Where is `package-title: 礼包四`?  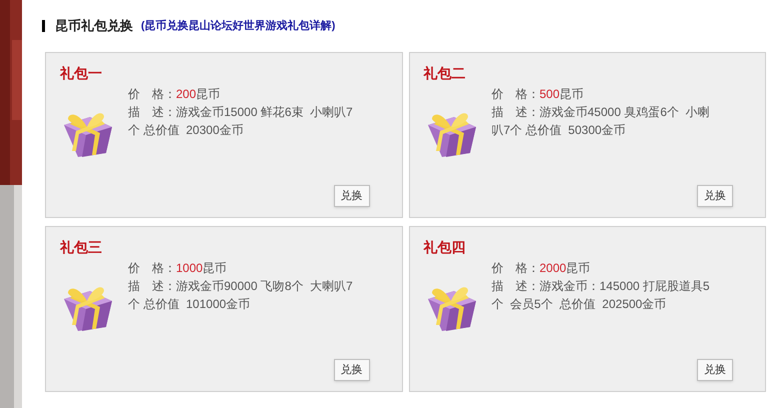 package-title: 礼包四 is located at coordinates (445, 248).